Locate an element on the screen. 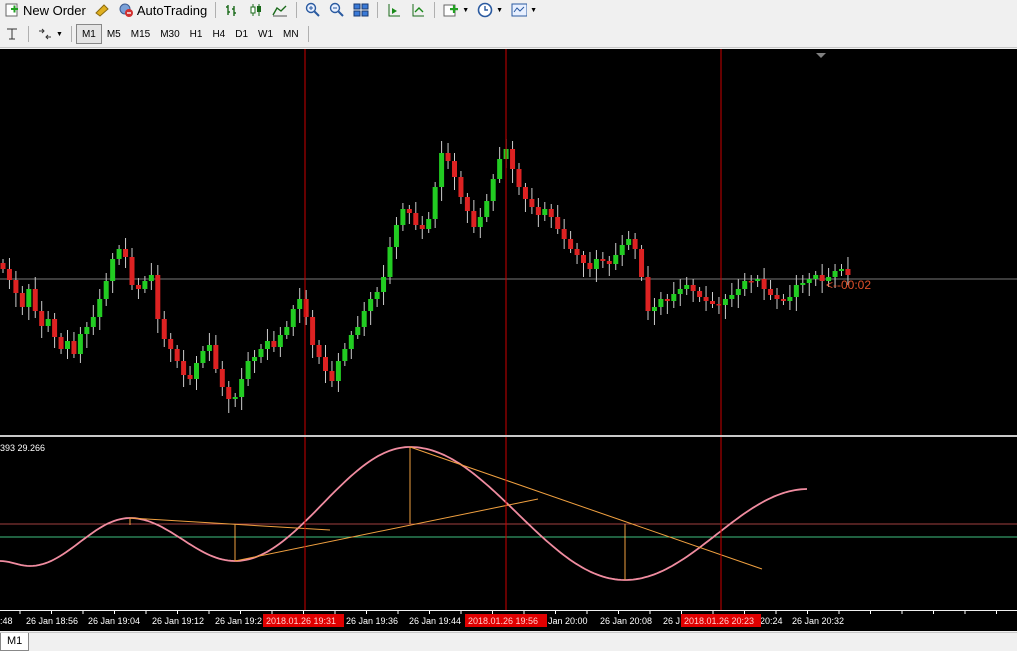 Image resolution: width=1017 pixels, height=651 pixels. indicators-button: ▼ is located at coordinates (456, 10).